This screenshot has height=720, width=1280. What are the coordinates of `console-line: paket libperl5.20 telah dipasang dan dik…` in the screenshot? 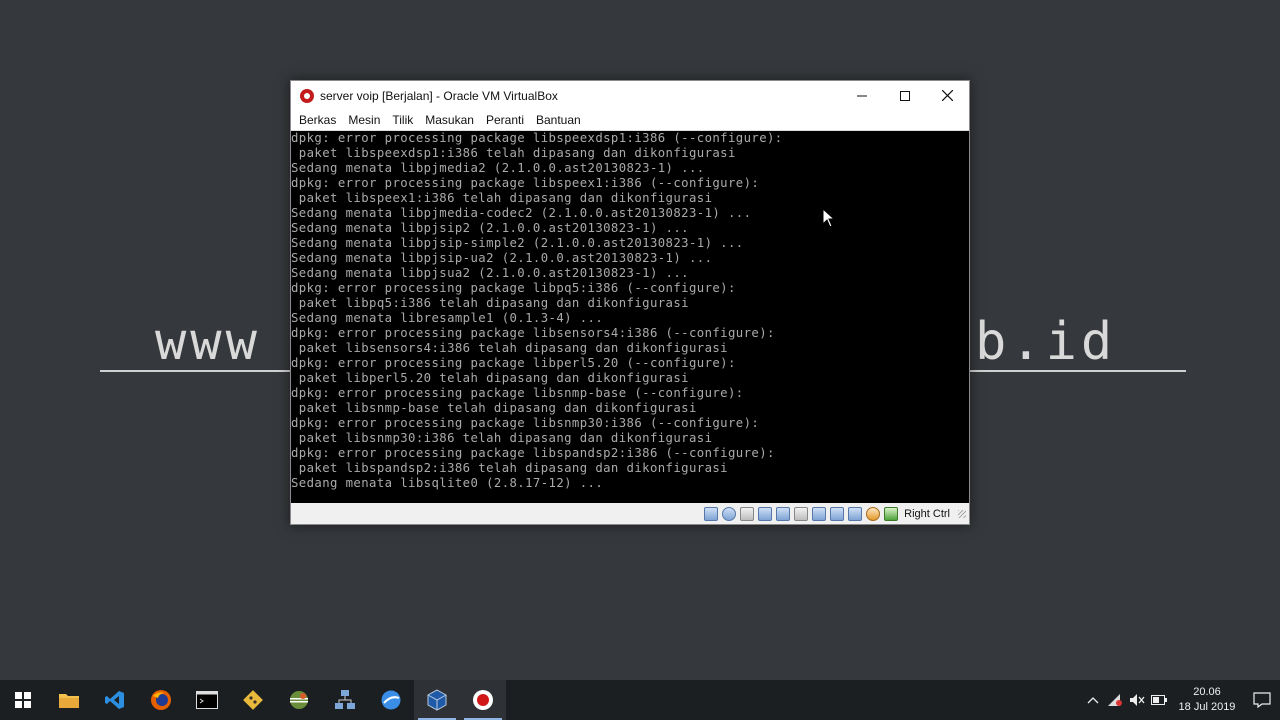 It's located at (490, 378).